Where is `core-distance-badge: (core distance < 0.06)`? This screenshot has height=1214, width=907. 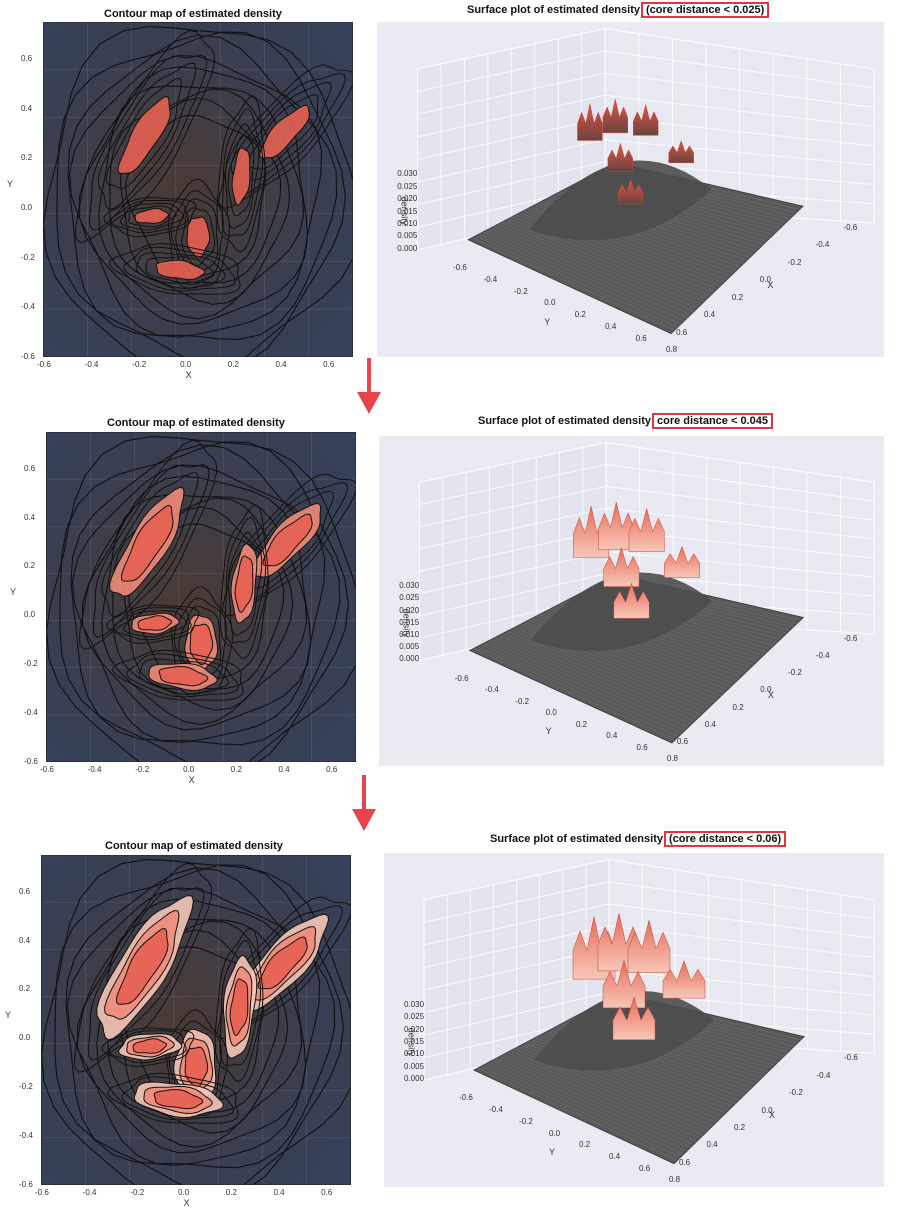 core-distance-badge: (core distance < 0.06) is located at coordinates (725, 839).